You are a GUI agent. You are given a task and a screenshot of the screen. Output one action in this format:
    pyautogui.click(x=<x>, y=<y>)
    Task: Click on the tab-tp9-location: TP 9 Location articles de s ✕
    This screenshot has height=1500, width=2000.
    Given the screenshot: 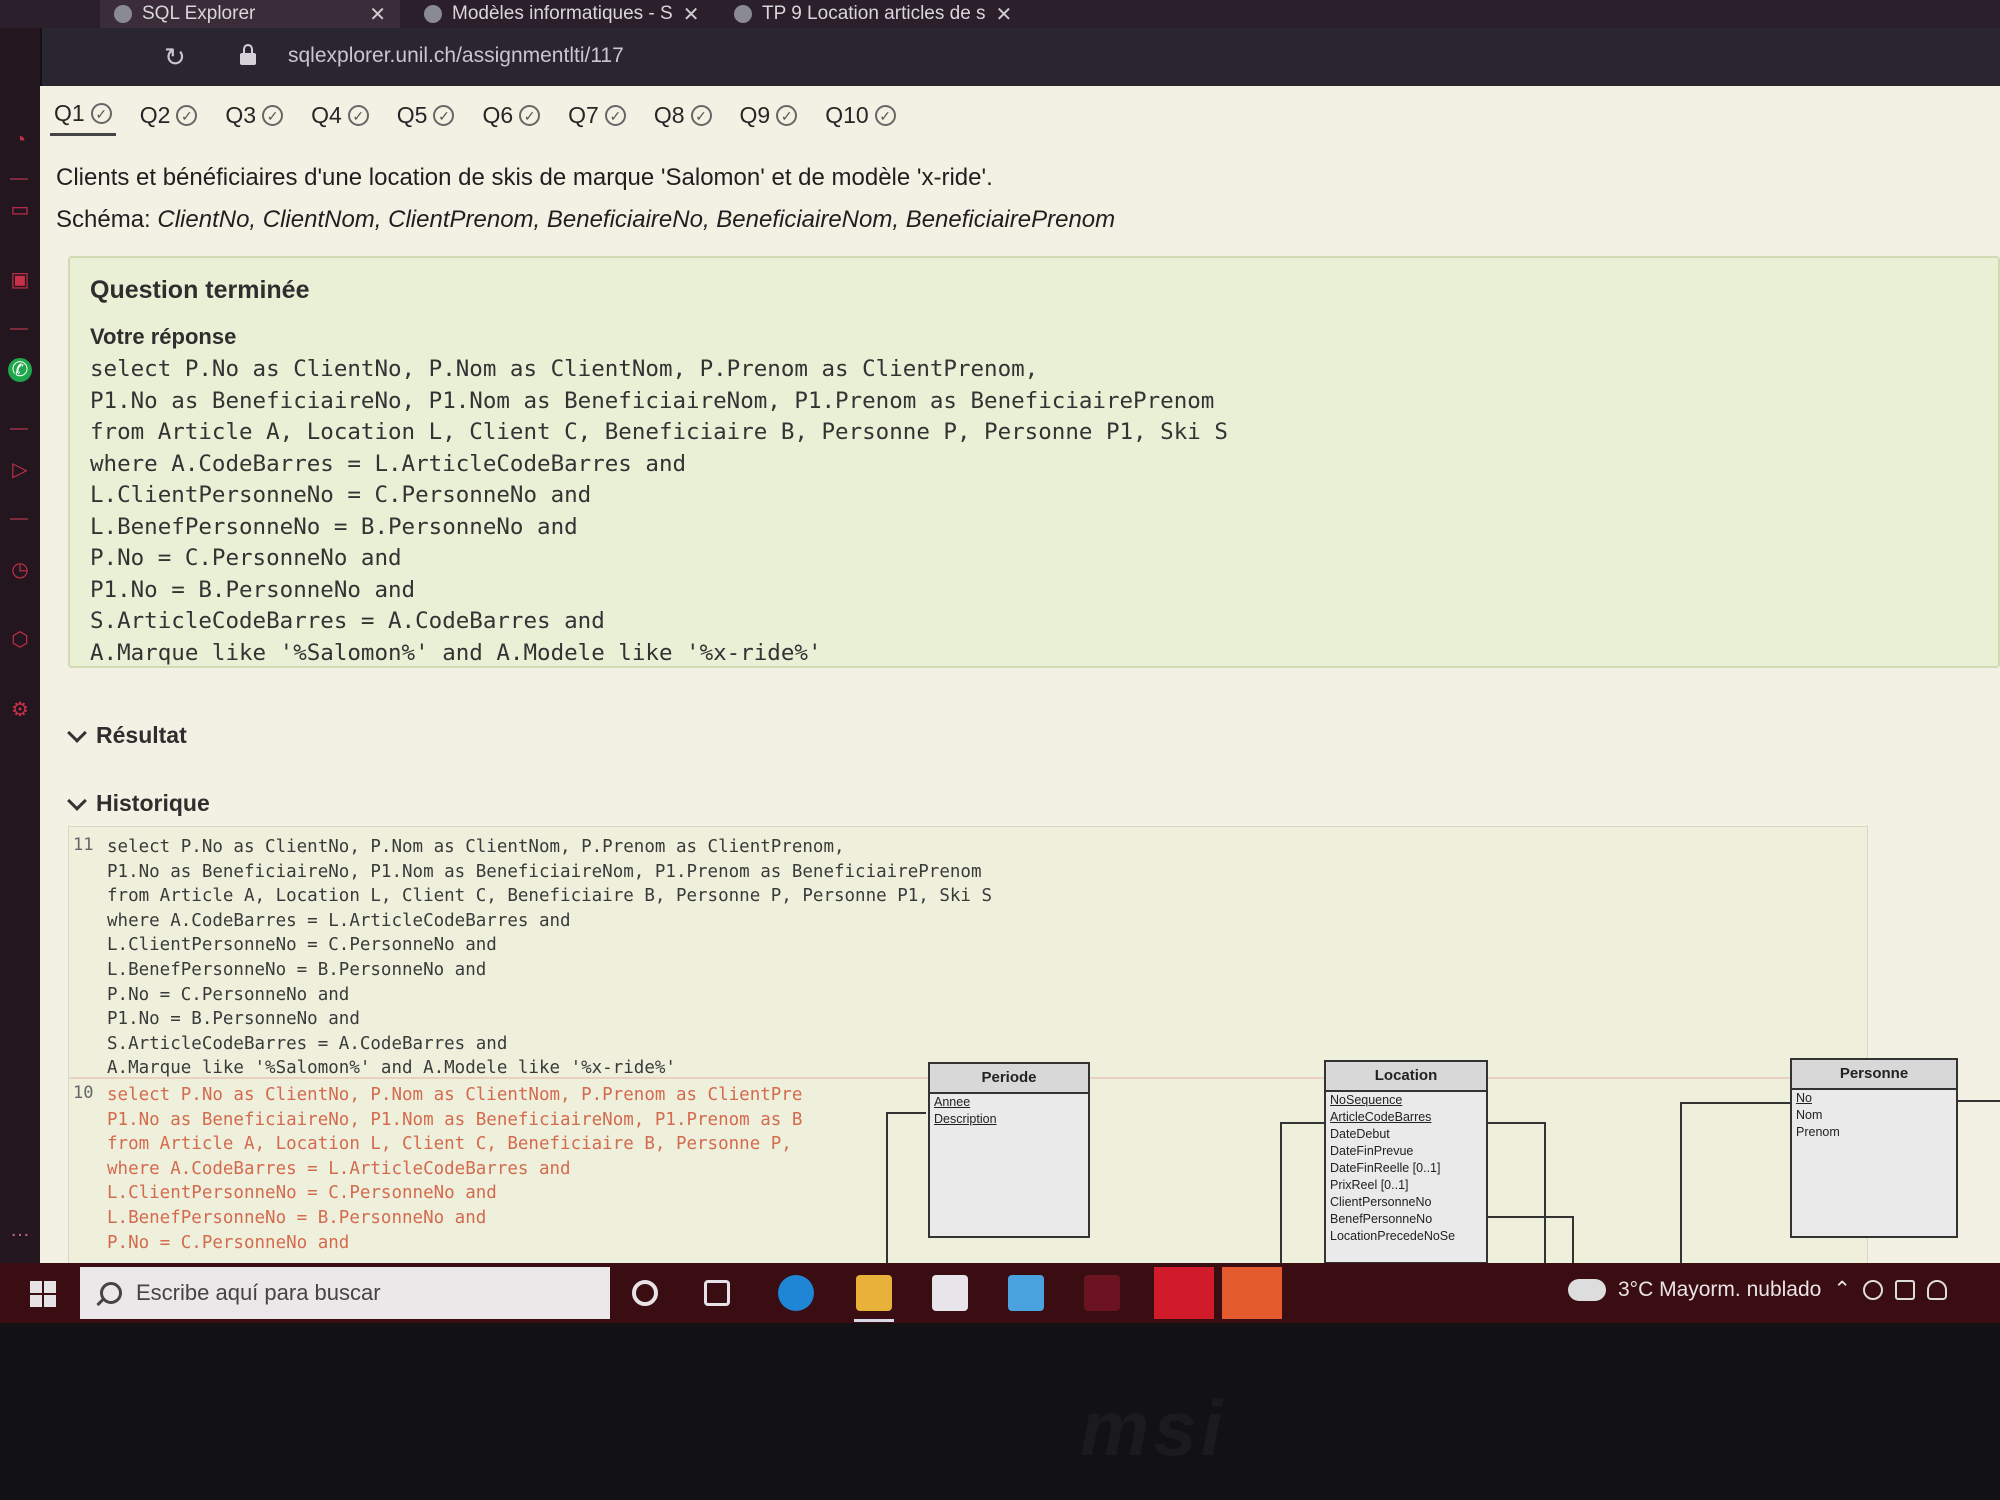 What is the action you would take?
    pyautogui.click(x=870, y=14)
    